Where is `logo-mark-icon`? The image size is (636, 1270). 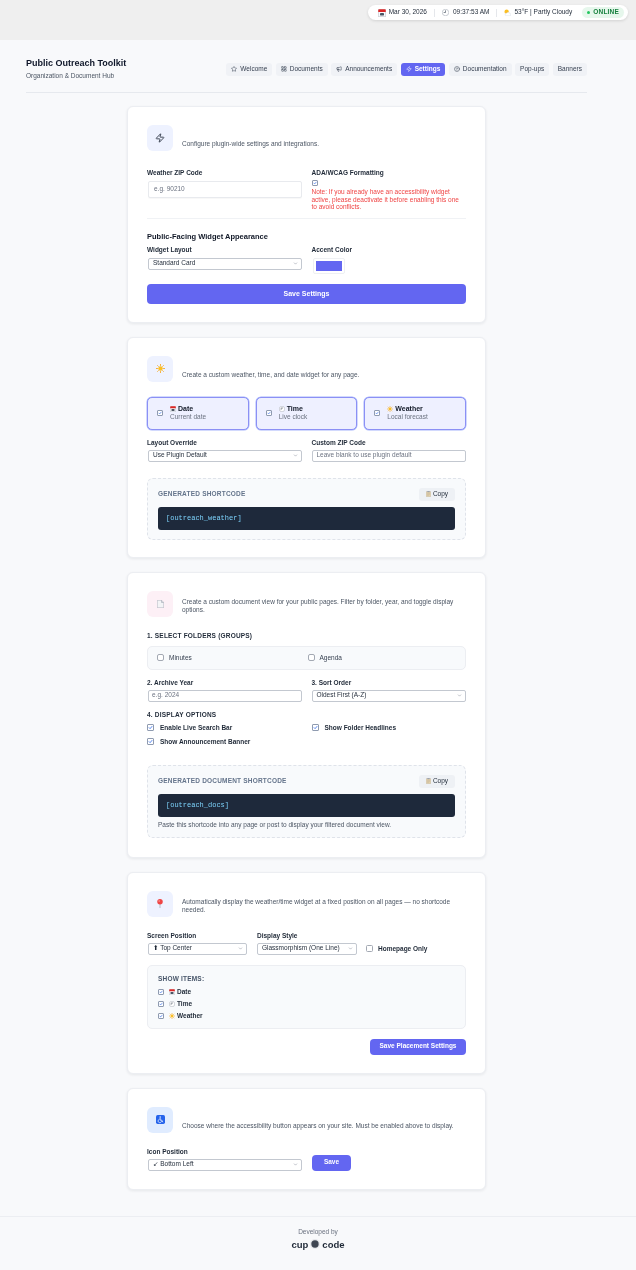
logo-mark-icon is located at coordinates (315, 1244).